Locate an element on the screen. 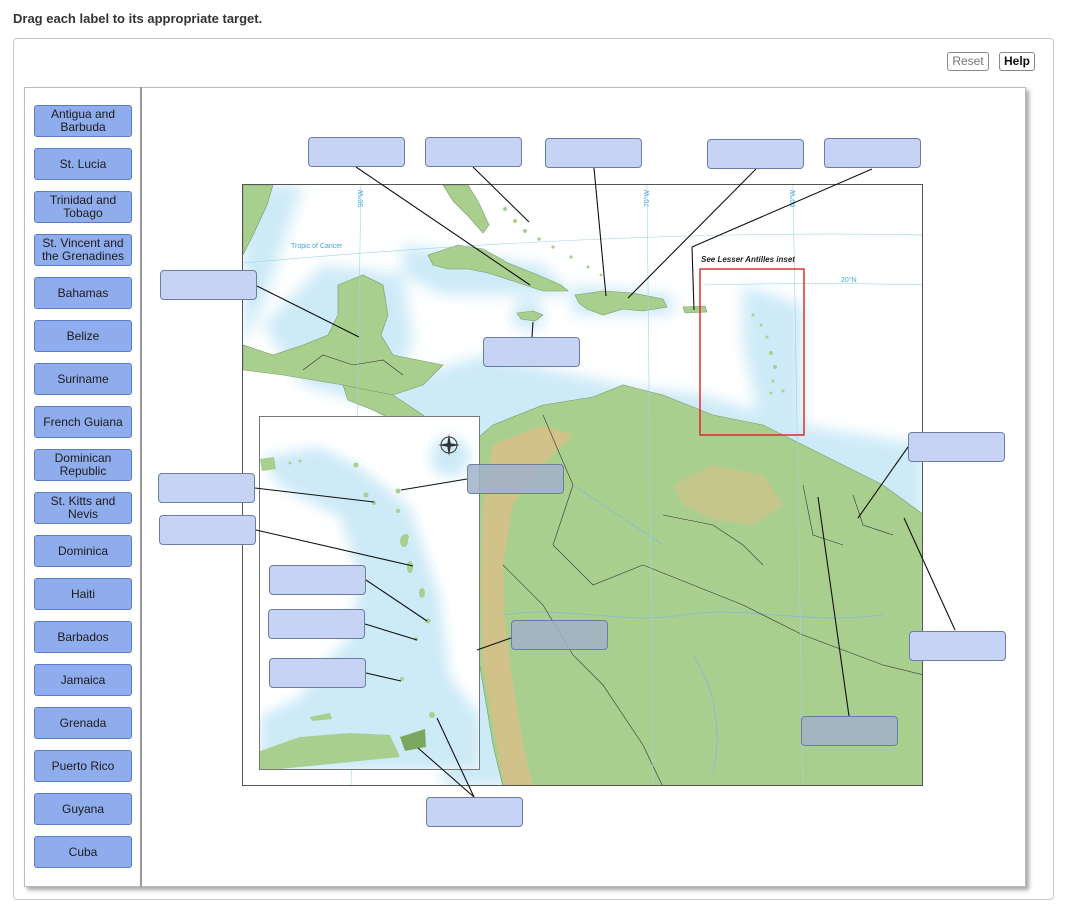 This screenshot has height=914, width=1089. label-suriname: Suriname is located at coordinates (83, 379).